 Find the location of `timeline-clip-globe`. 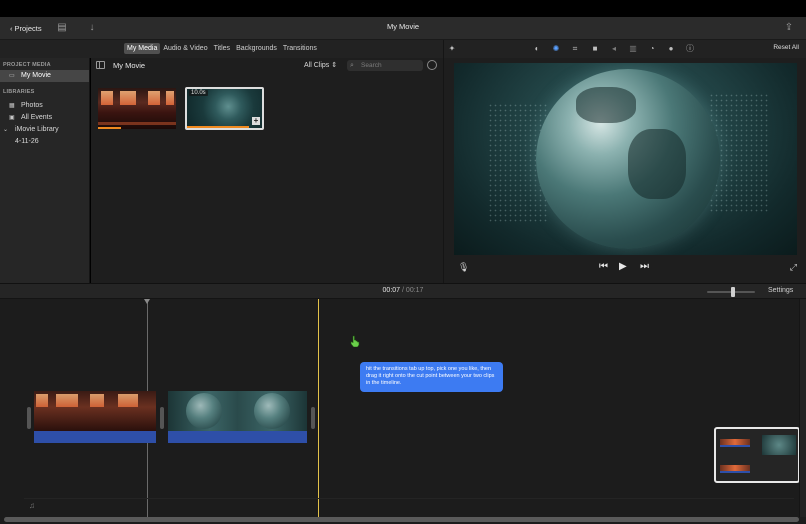

timeline-clip-globe is located at coordinates (237, 417).